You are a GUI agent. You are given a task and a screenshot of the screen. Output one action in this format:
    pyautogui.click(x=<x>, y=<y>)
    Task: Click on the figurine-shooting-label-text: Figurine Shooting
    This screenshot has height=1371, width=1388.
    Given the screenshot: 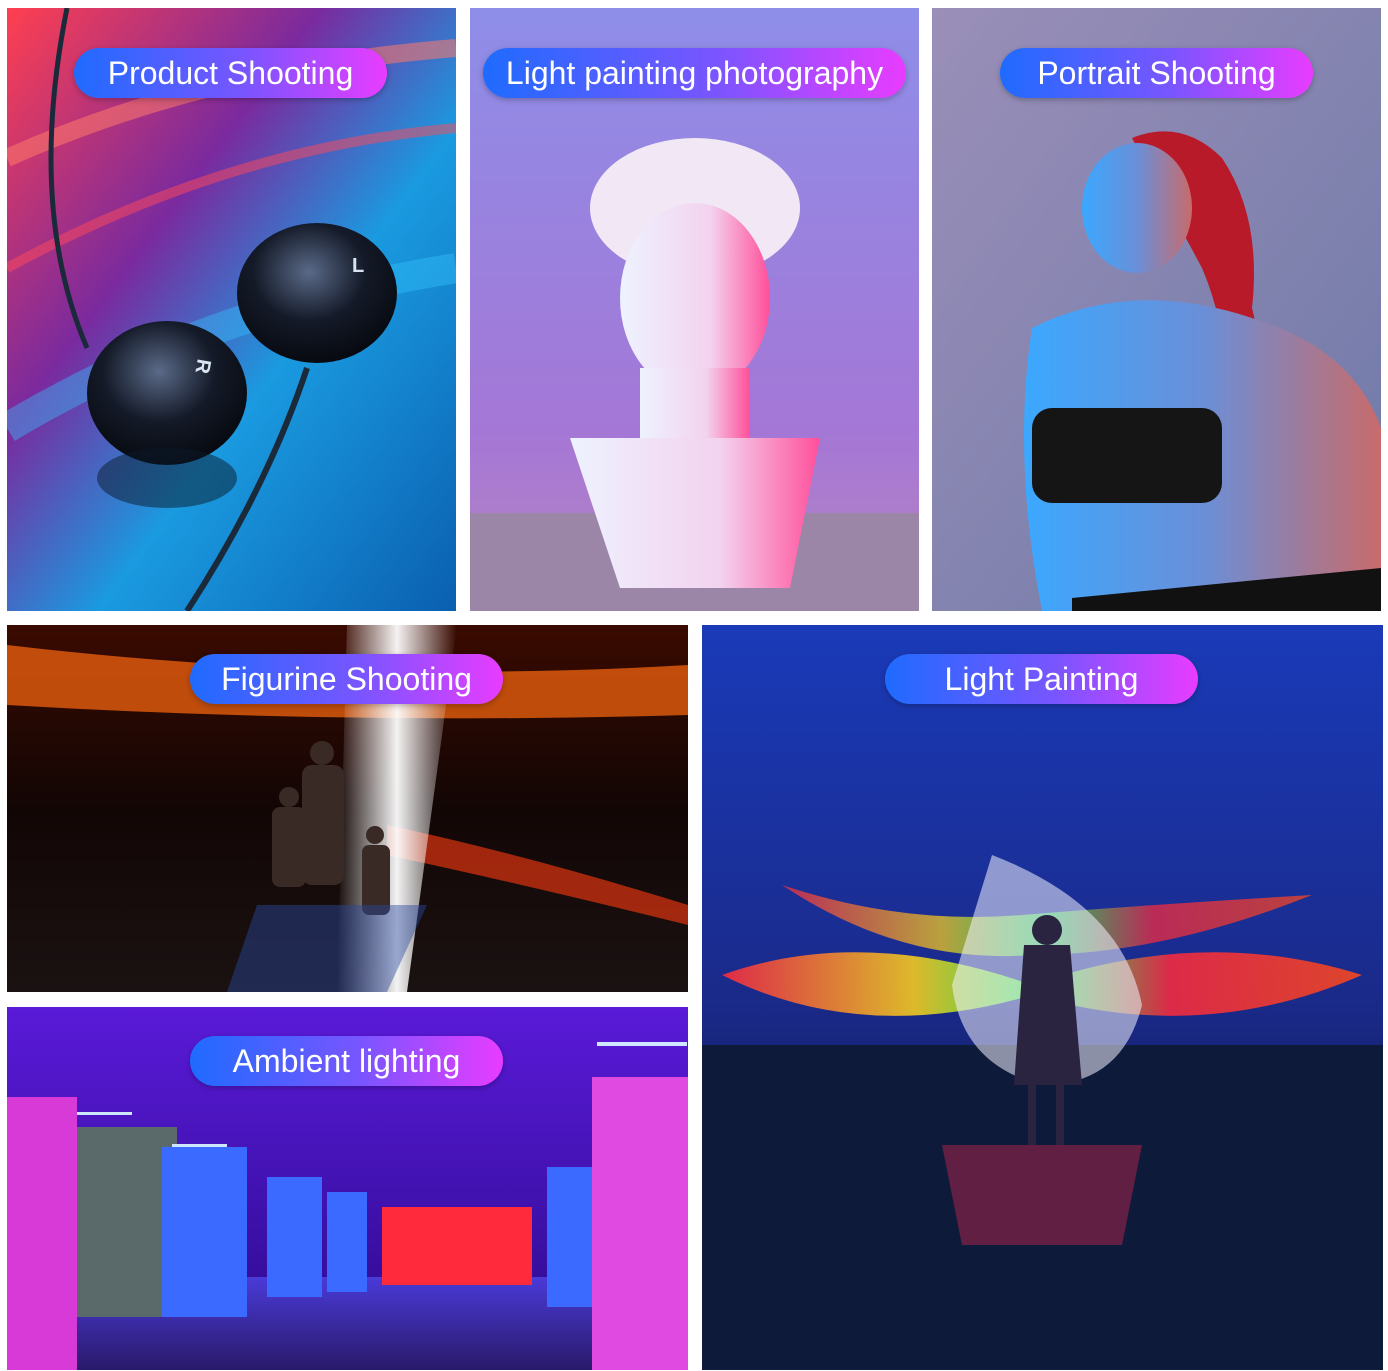 What is the action you would take?
    pyautogui.click(x=346, y=678)
    